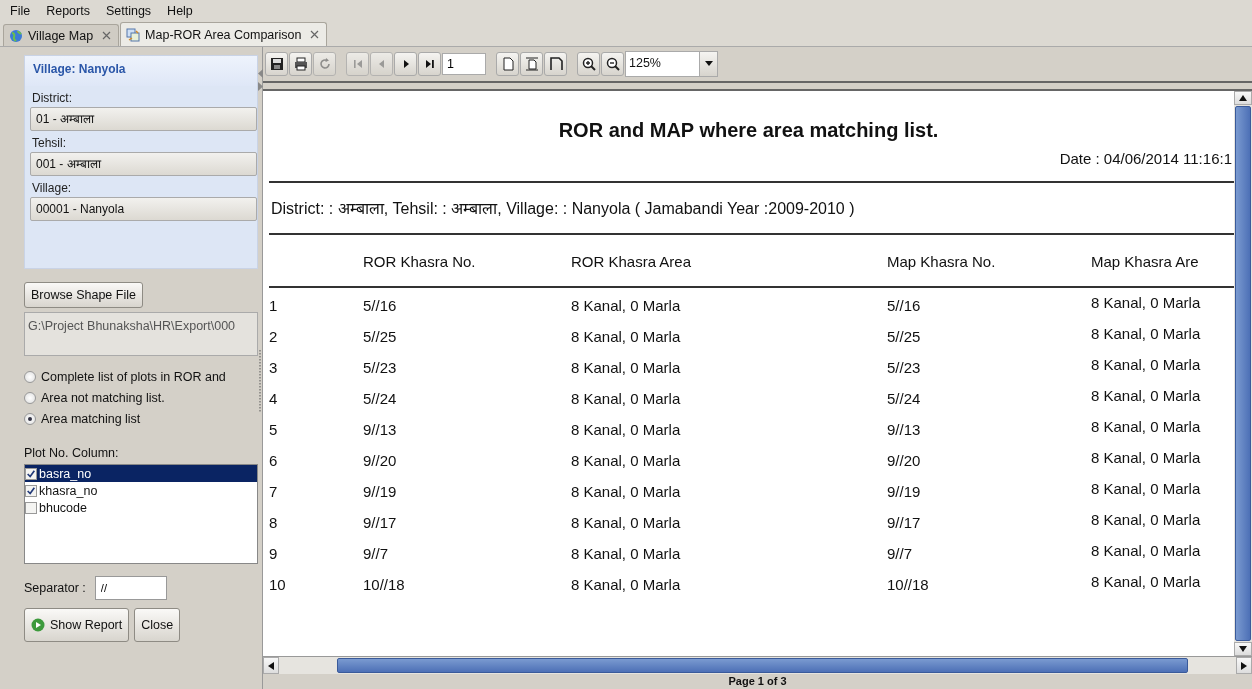 This screenshot has height=689, width=1252. What do you see at coordinates (143, 209) in the screenshot?
I see `select-field: 00001 - Nanyola` at bounding box center [143, 209].